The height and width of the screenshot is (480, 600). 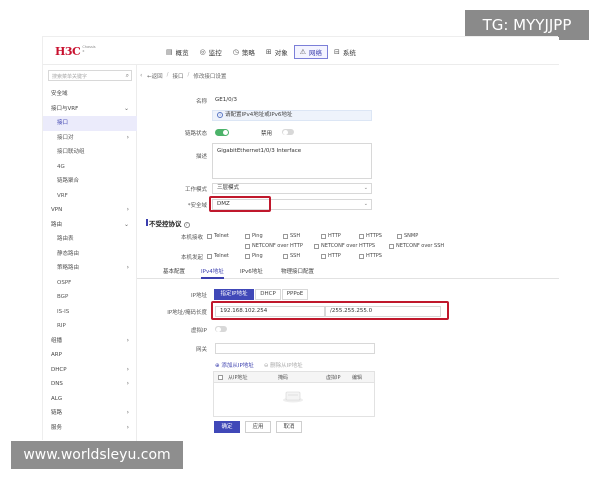 What do you see at coordinates (90, 239) in the screenshot?
I see `sidebar-item-route-table: 路由表` at bounding box center [90, 239].